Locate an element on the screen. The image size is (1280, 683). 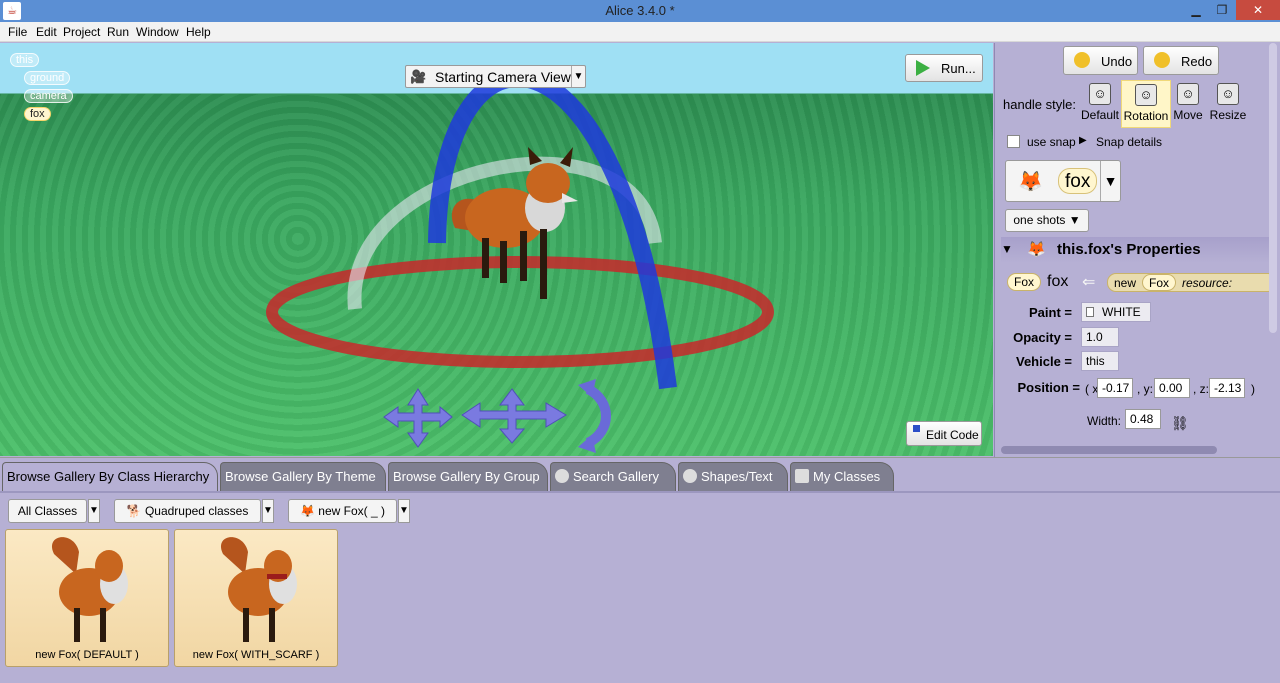
tab-theme-label: Browse Gallery By Theme is located at coordinates (300, 476).